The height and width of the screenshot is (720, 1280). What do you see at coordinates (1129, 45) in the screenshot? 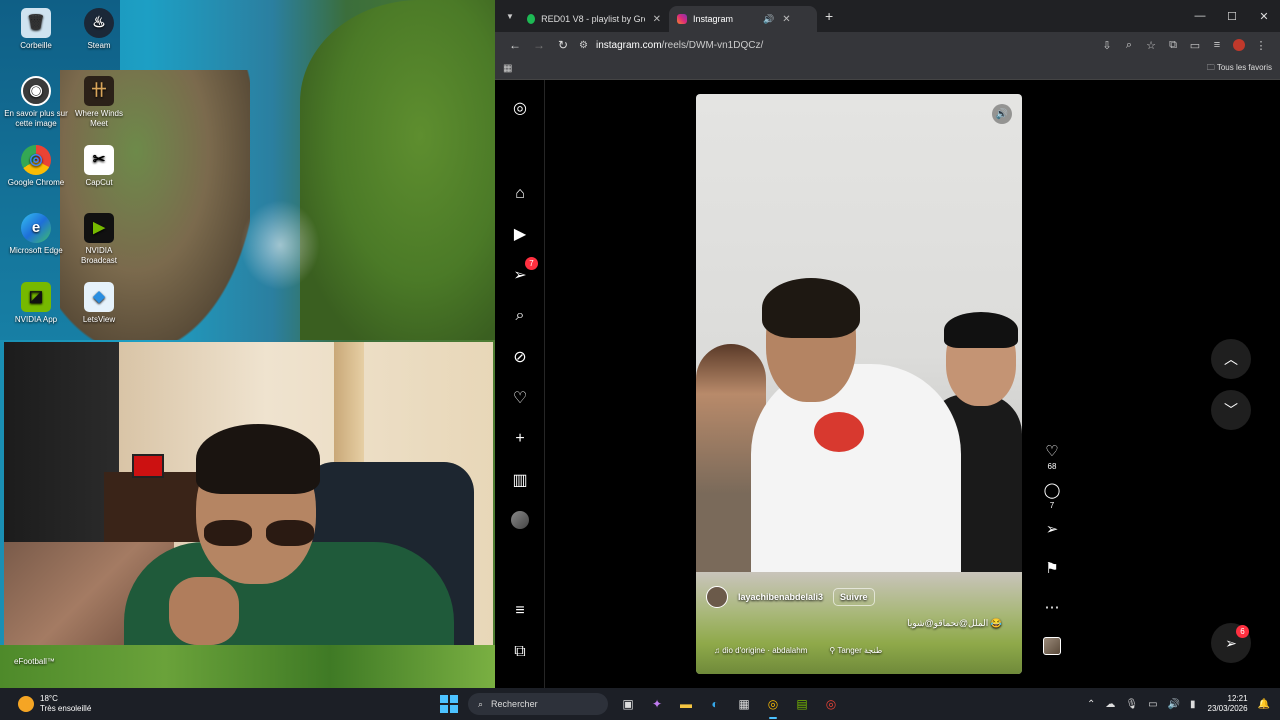
I see `zoom-icon: ⌕` at bounding box center [1129, 45].